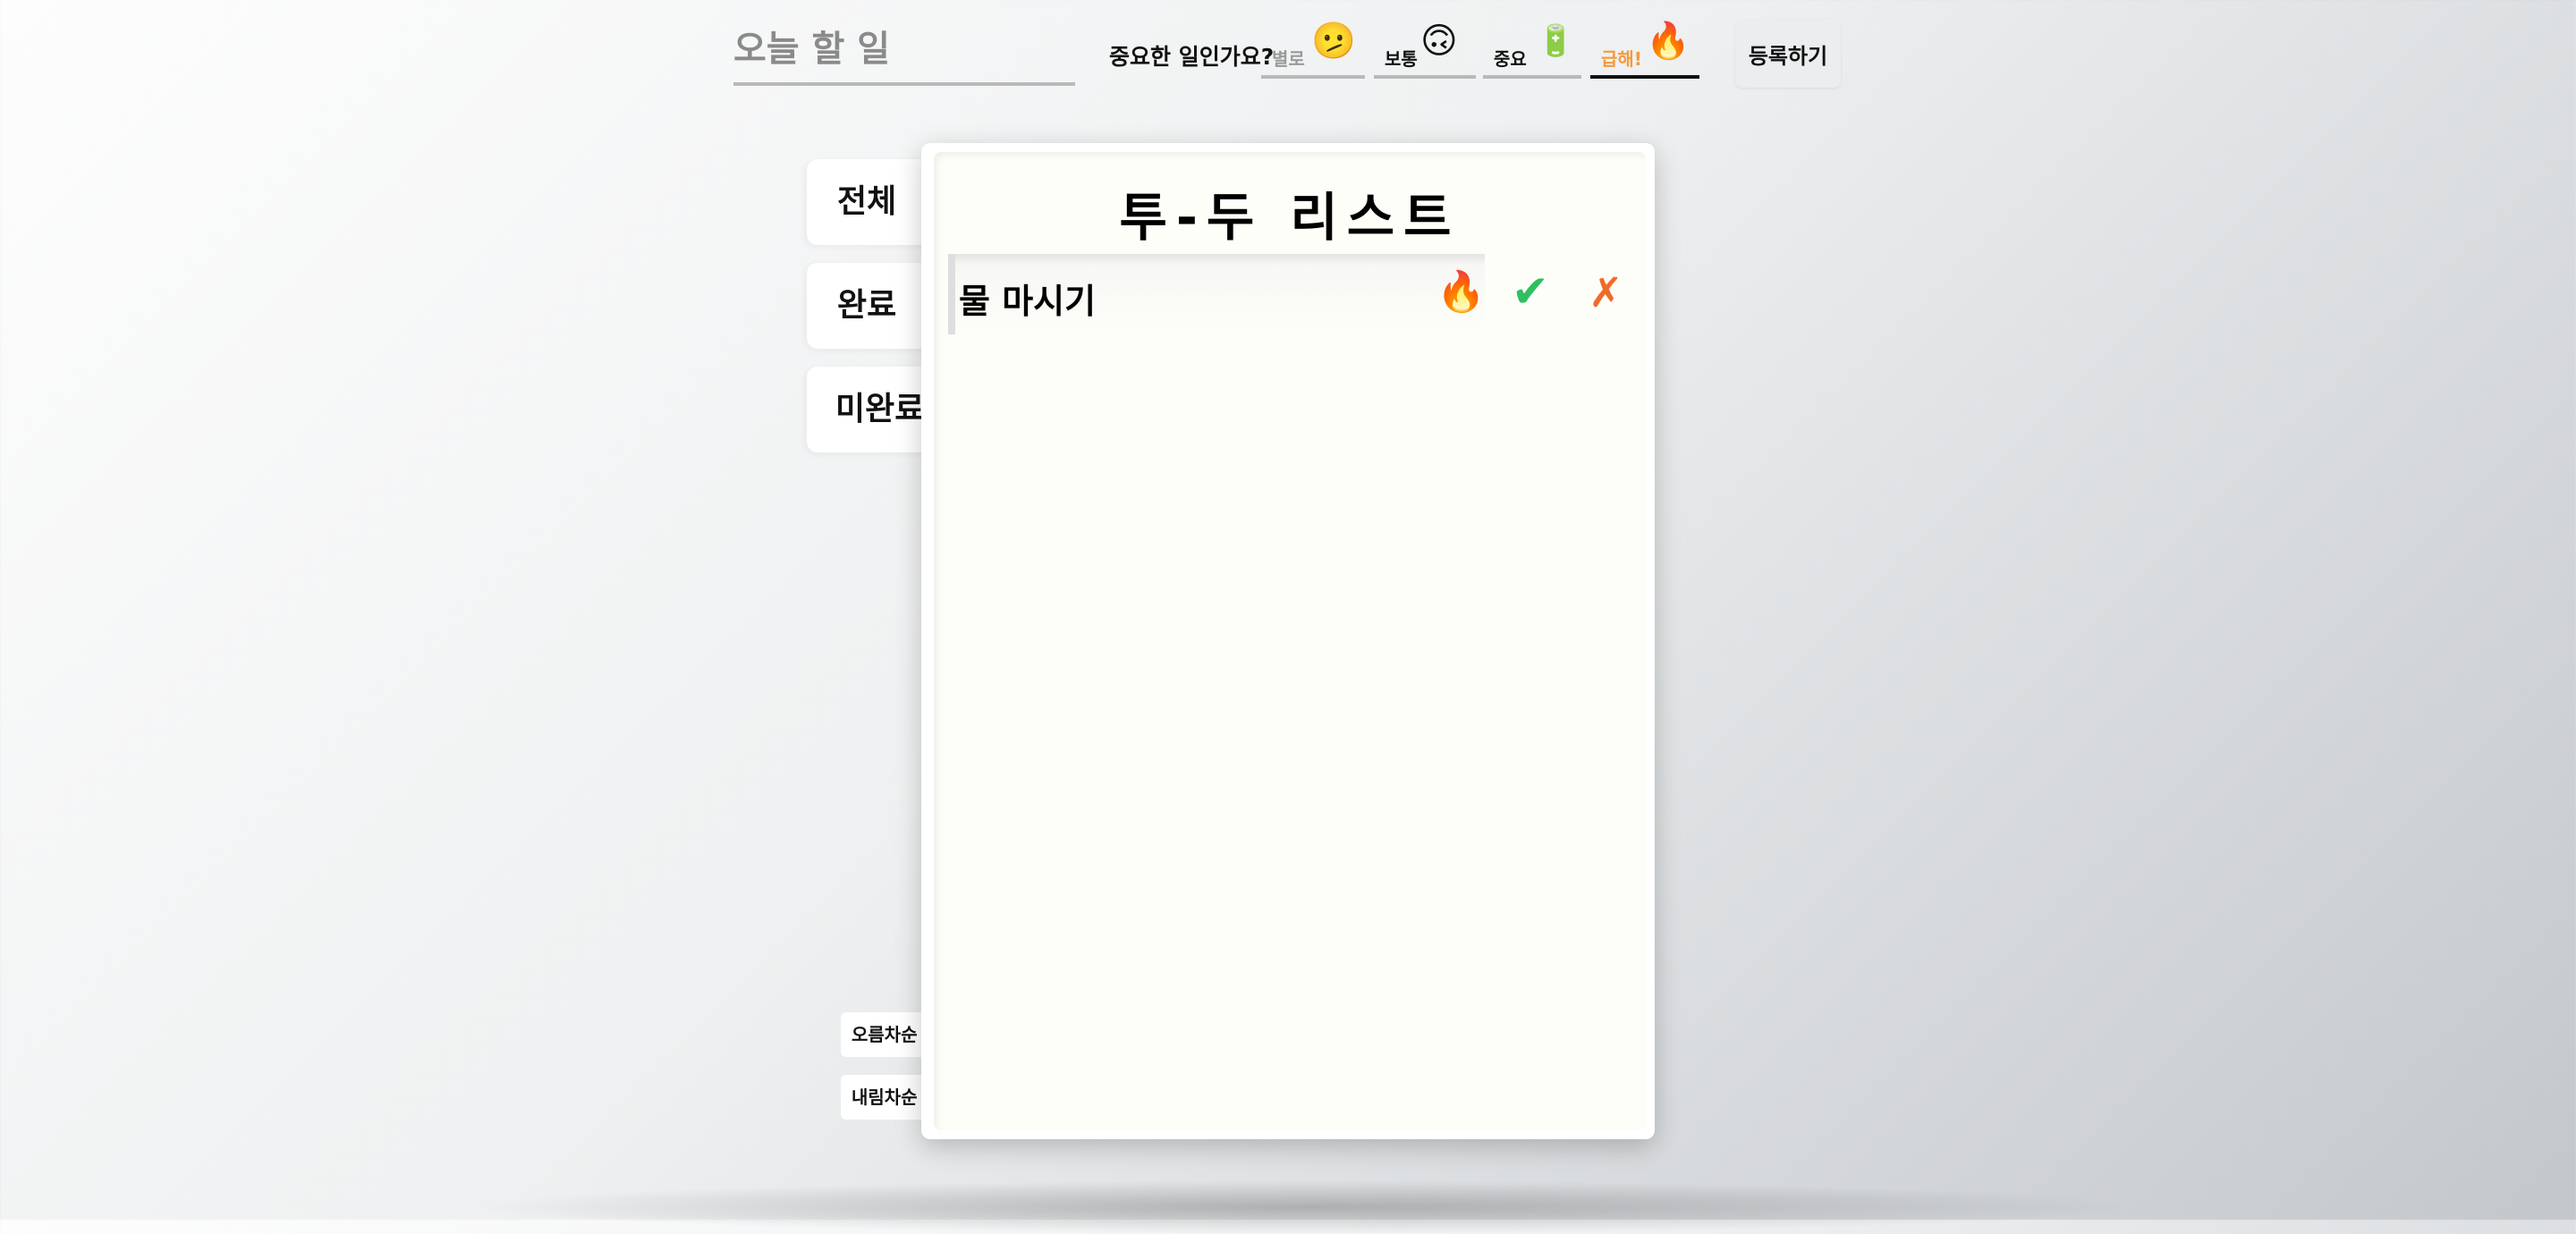 The height and width of the screenshot is (1234, 2576). I want to click on priority-label-important: 중요, so click(1510, 59).